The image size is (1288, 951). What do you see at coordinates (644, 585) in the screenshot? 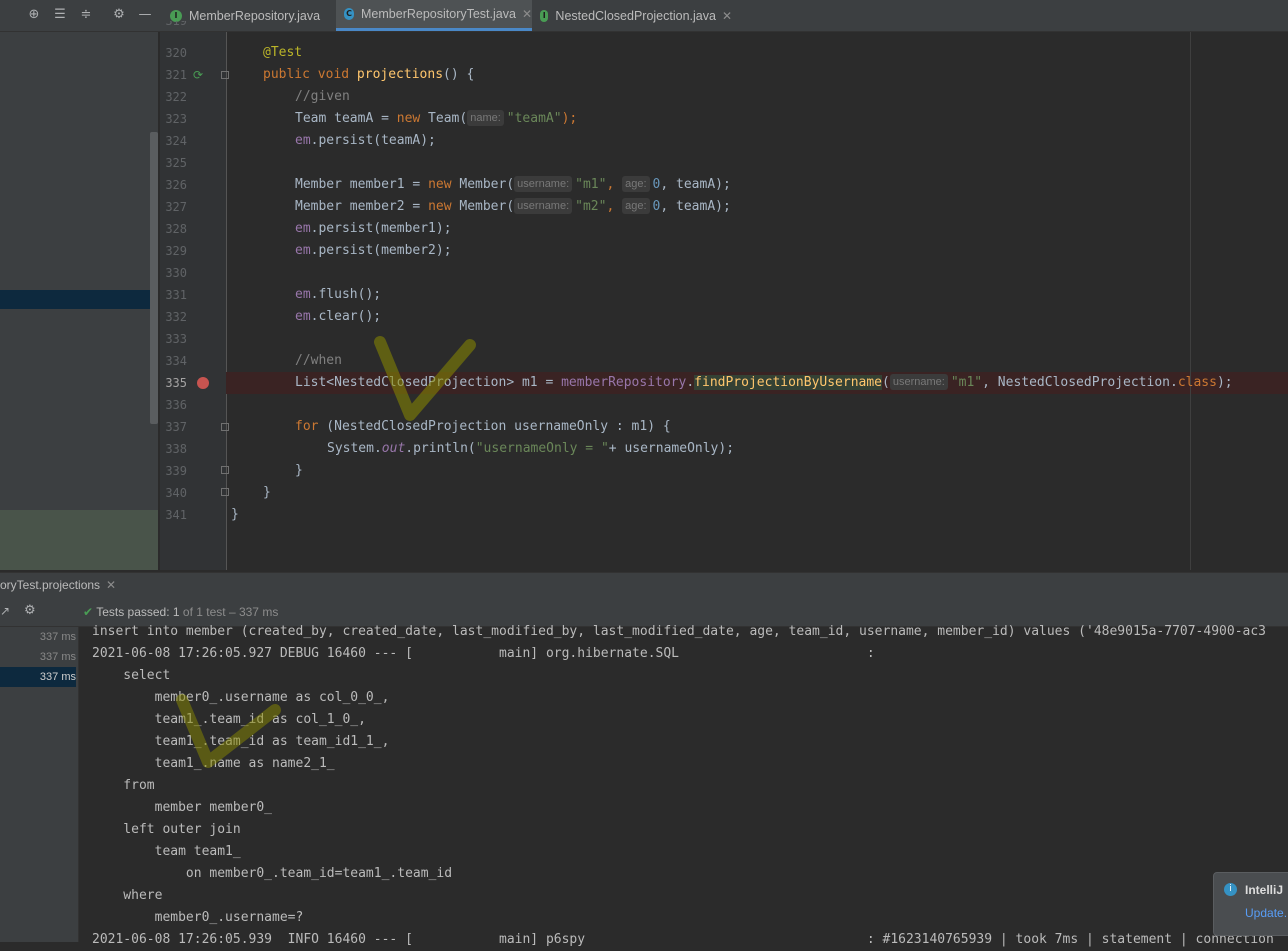
I see `run-tab-bar` at bounding box center [644, 585].